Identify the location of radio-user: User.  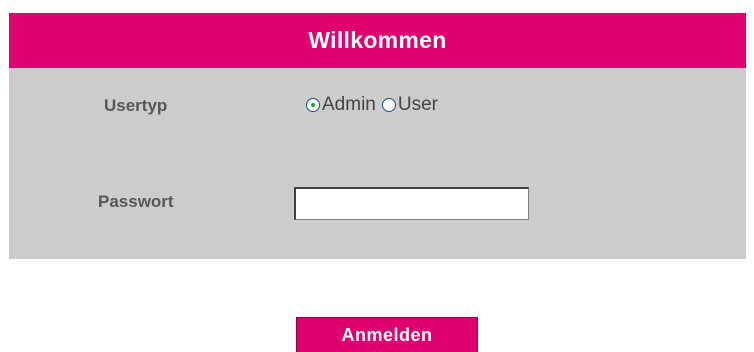
(409, 105).